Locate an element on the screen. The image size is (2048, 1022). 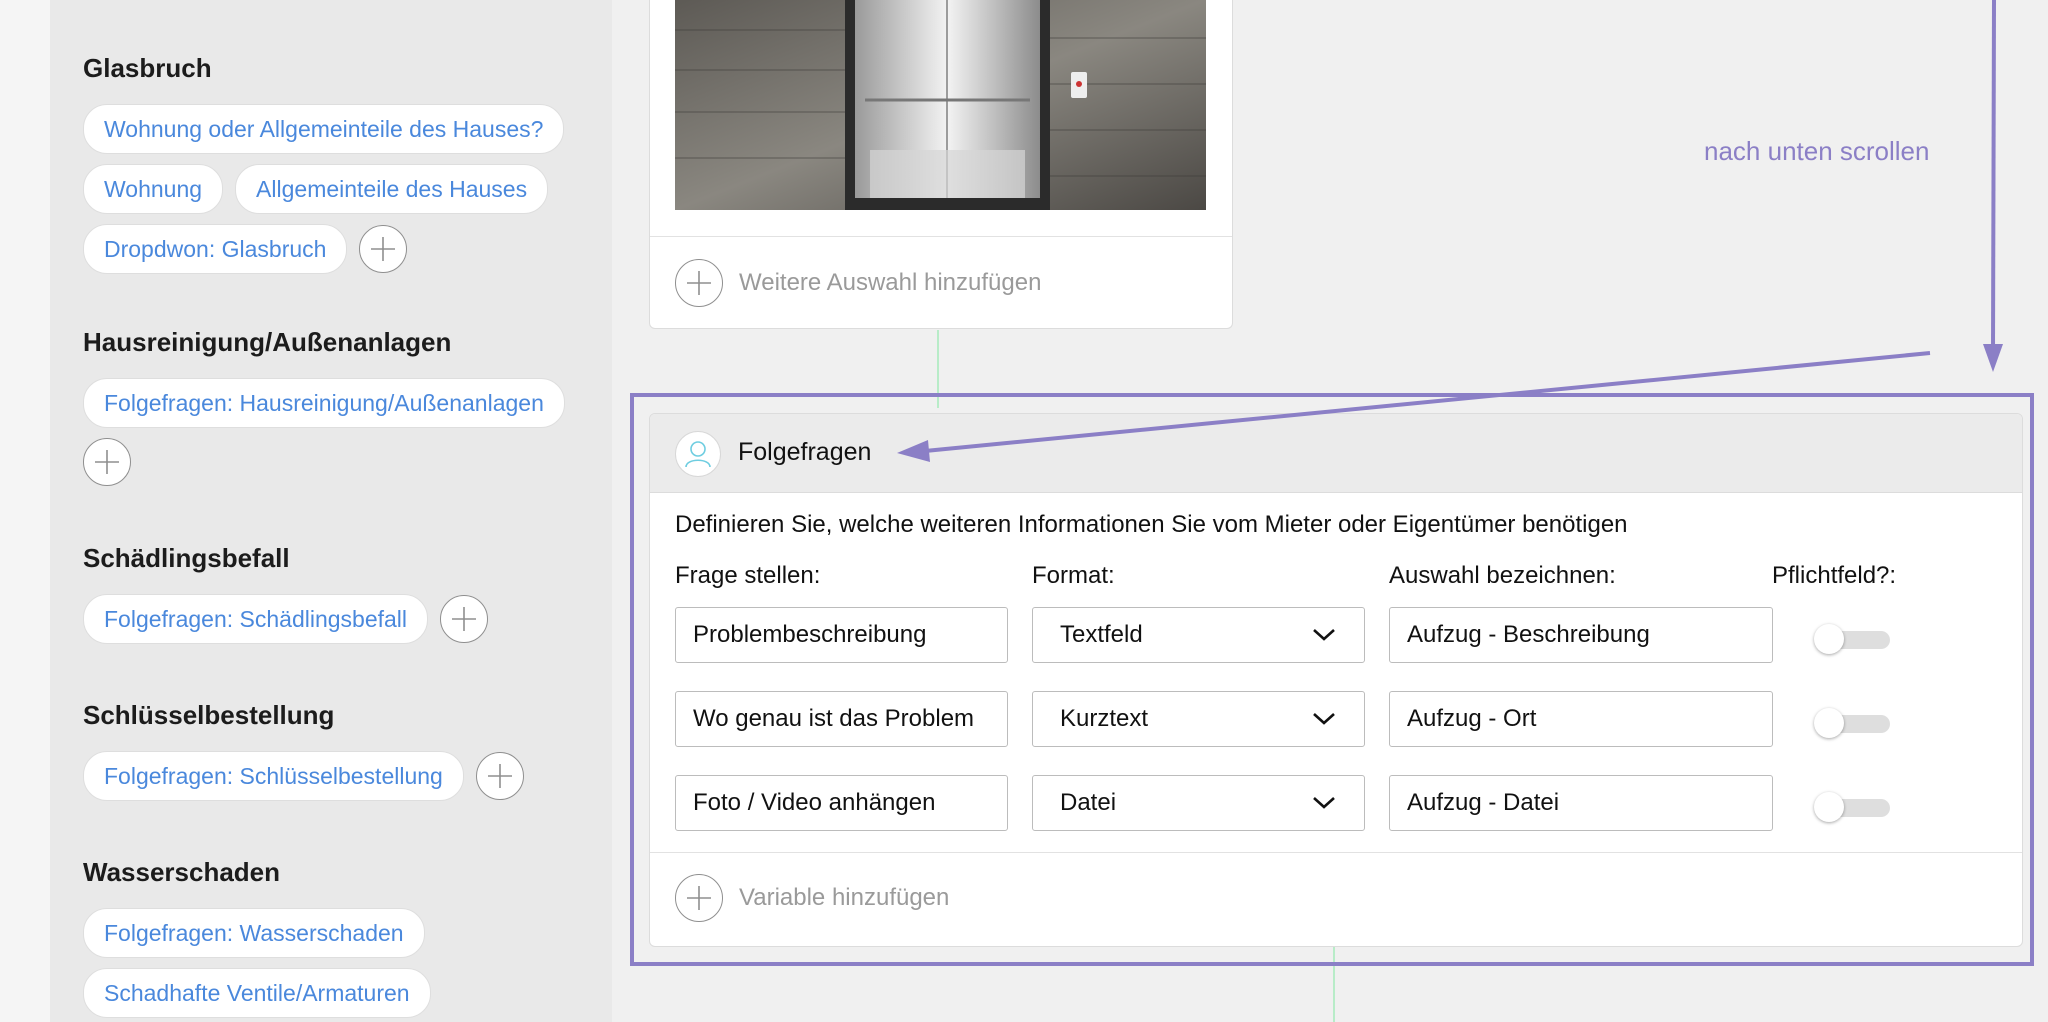
down-arrow-line is located at coordinates (1993, 175).